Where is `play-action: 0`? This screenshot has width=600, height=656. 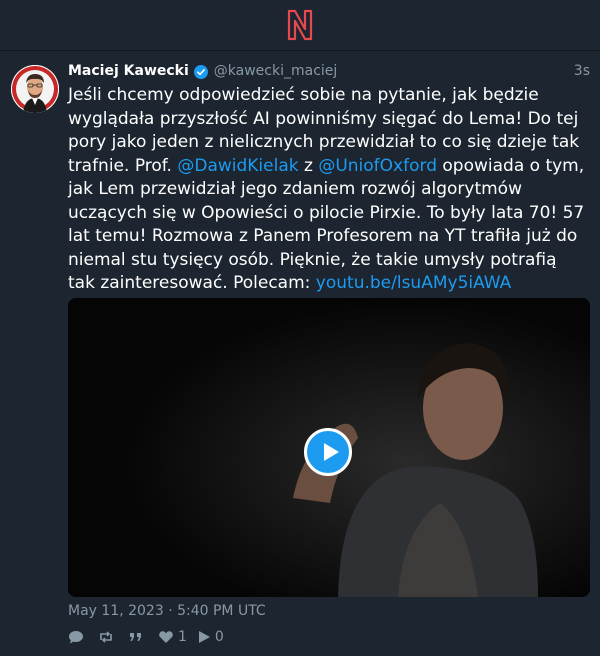
play-action: 0 is located at coordinates (210, 637).